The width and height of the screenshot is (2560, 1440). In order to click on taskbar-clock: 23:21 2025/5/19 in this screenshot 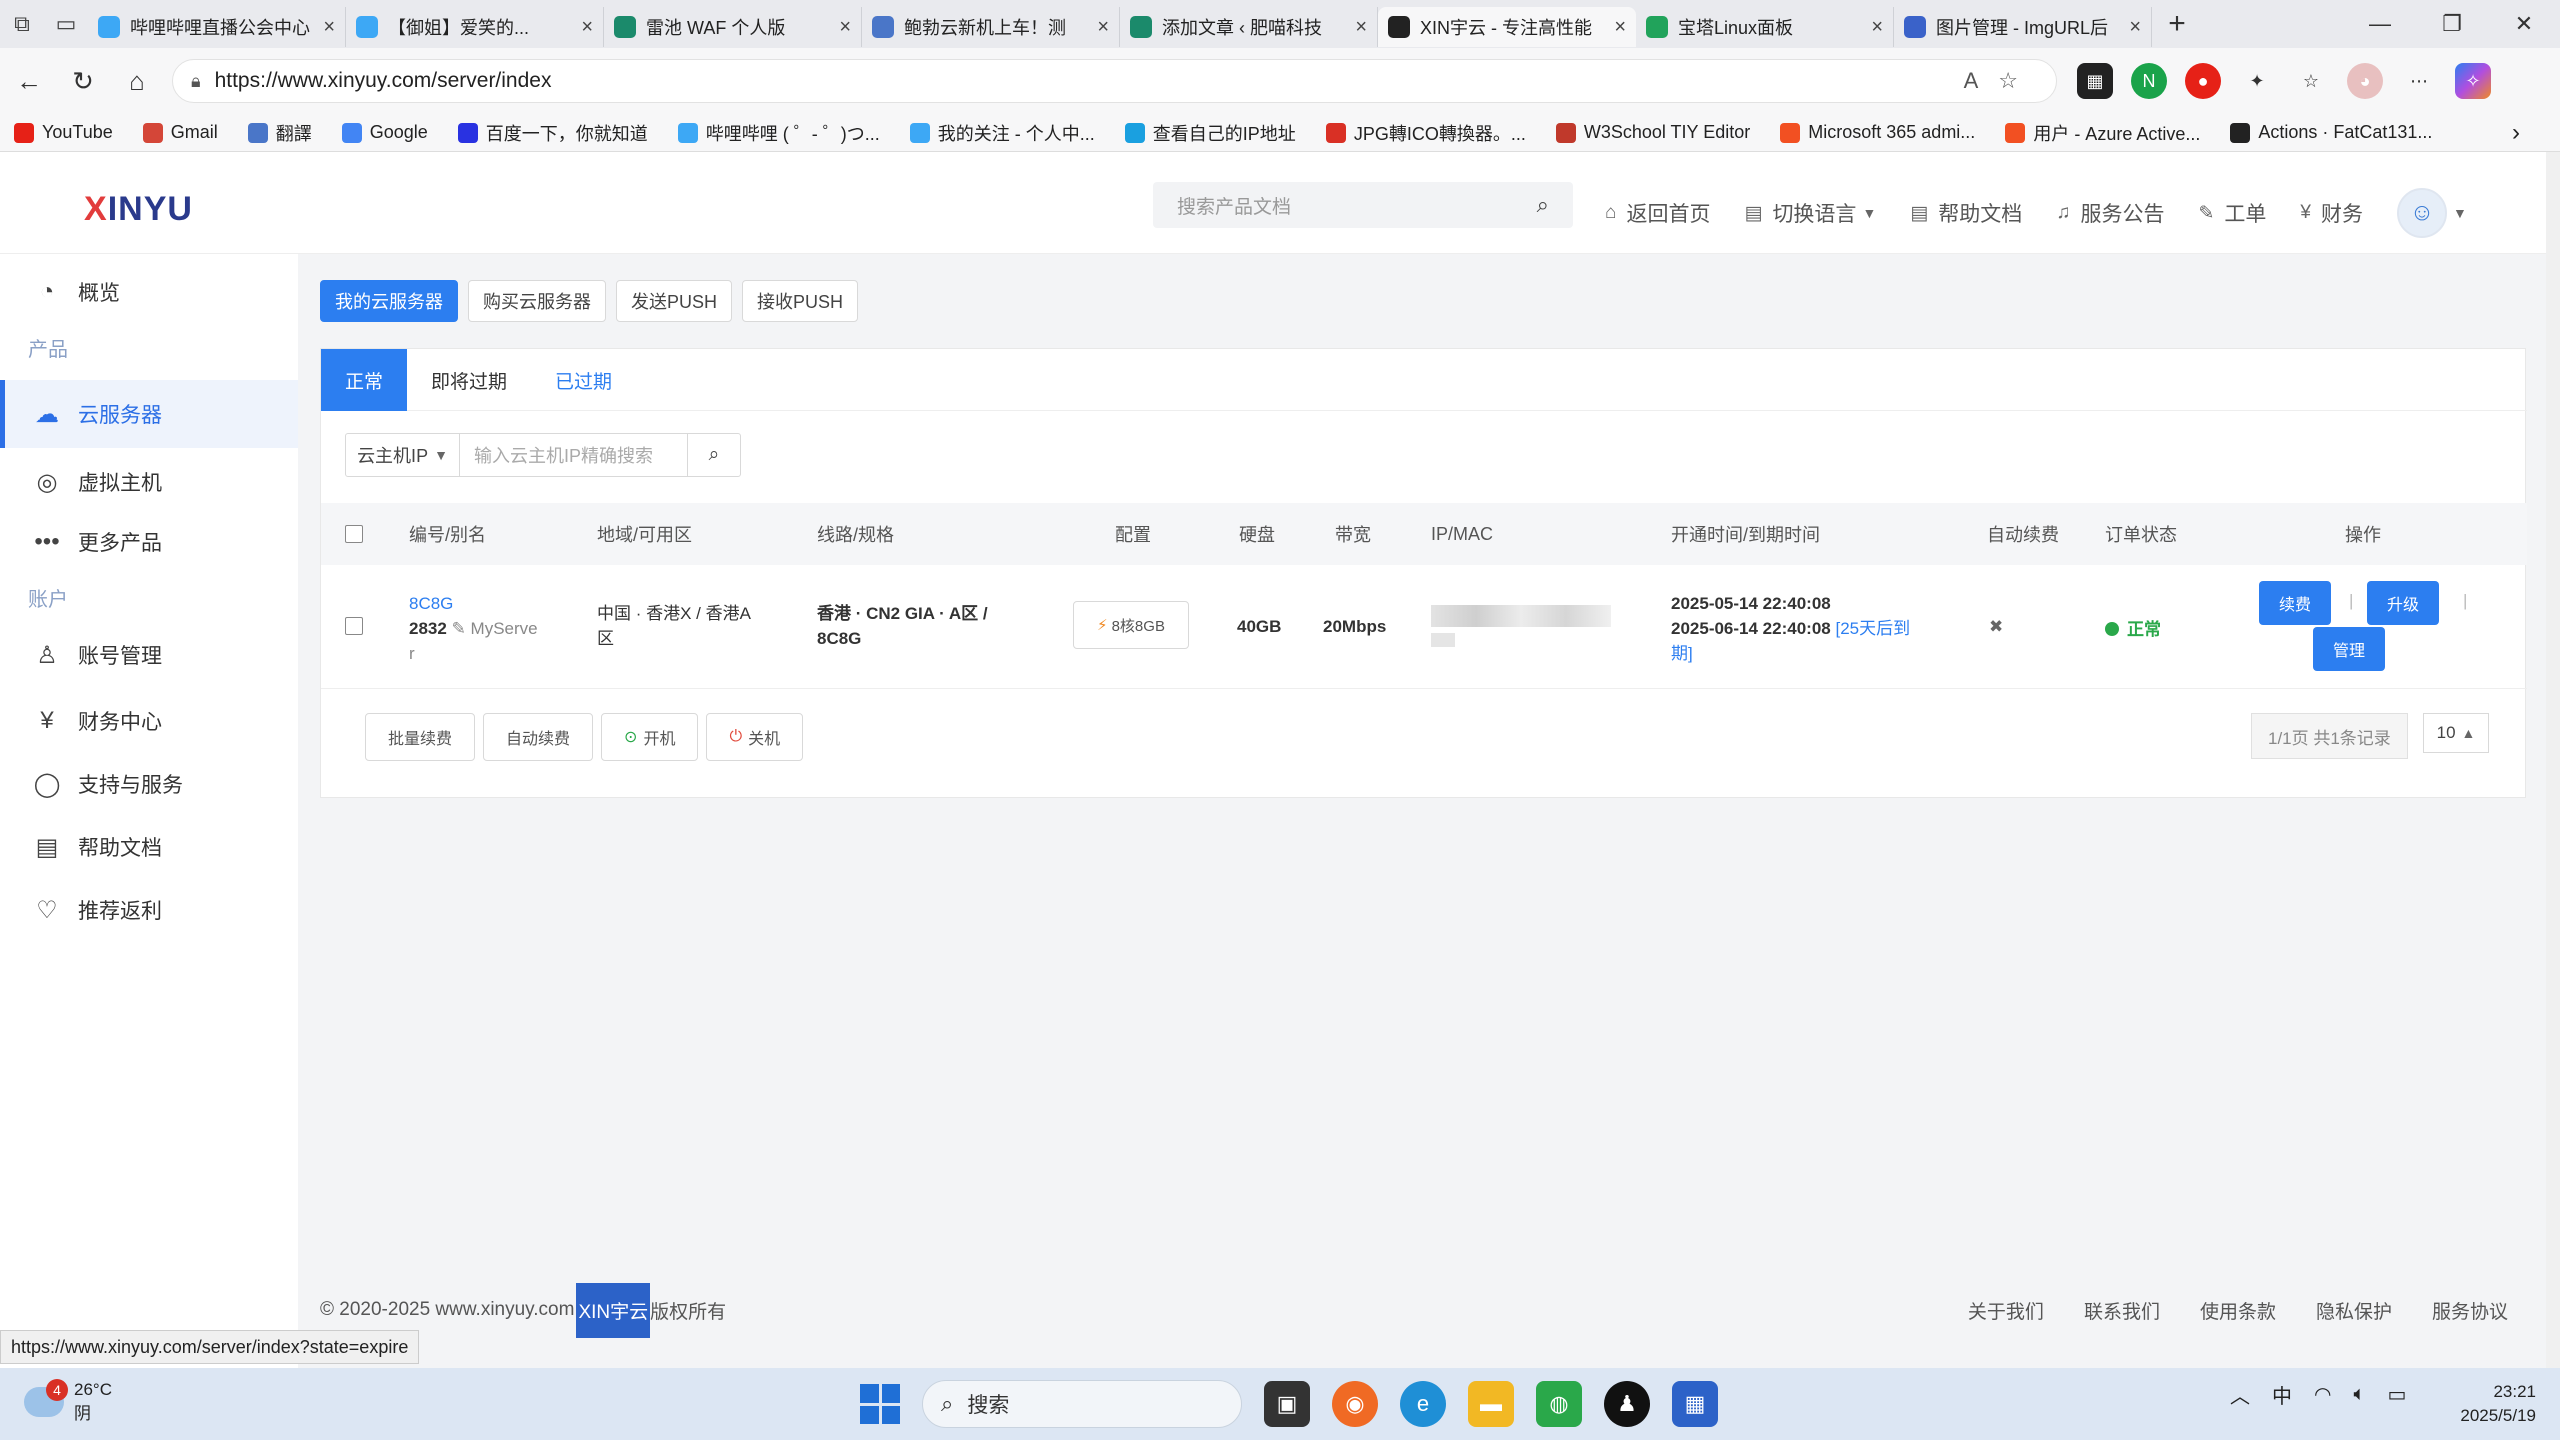, I will do `click(2483, 1404)`.